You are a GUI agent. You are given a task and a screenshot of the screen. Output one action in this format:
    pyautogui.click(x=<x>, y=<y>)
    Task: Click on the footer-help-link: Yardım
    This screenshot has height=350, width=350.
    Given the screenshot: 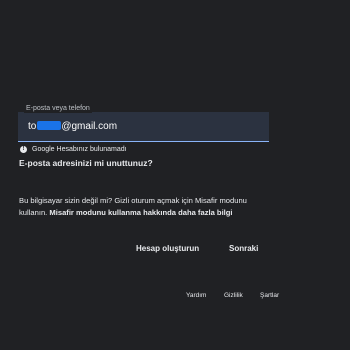 What is the action you would take?
    pyautogui.click(x=196, y=296)
    